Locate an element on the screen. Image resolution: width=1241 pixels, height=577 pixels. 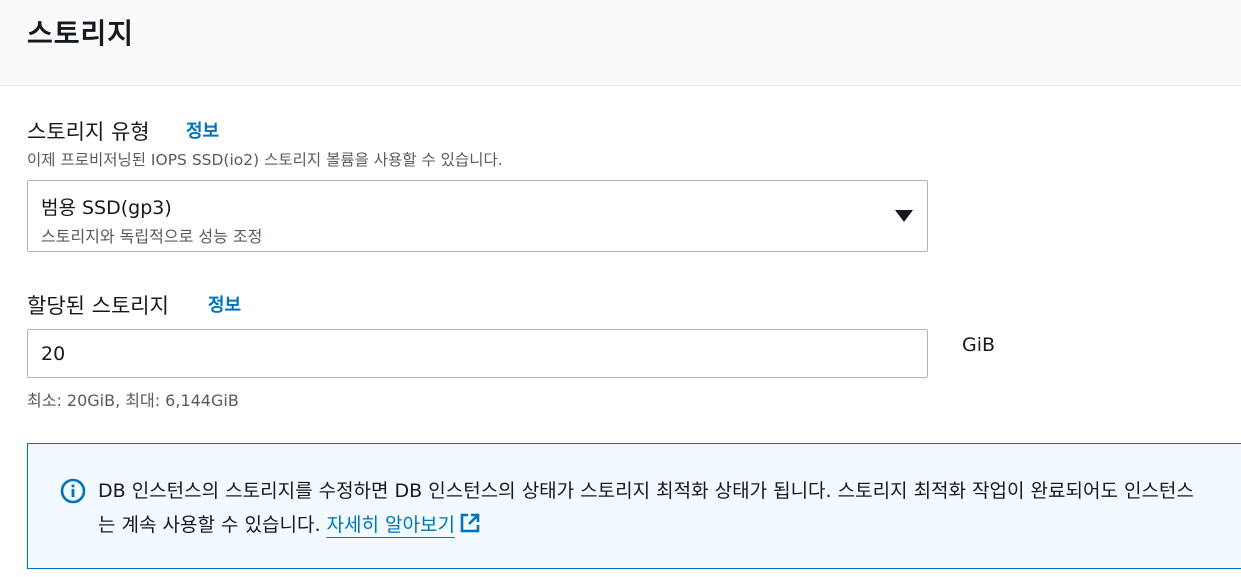
allocated-storage-constraint: 최소: 20GiB, 최대: 6,144GiB is located at coordinates (133, 400).